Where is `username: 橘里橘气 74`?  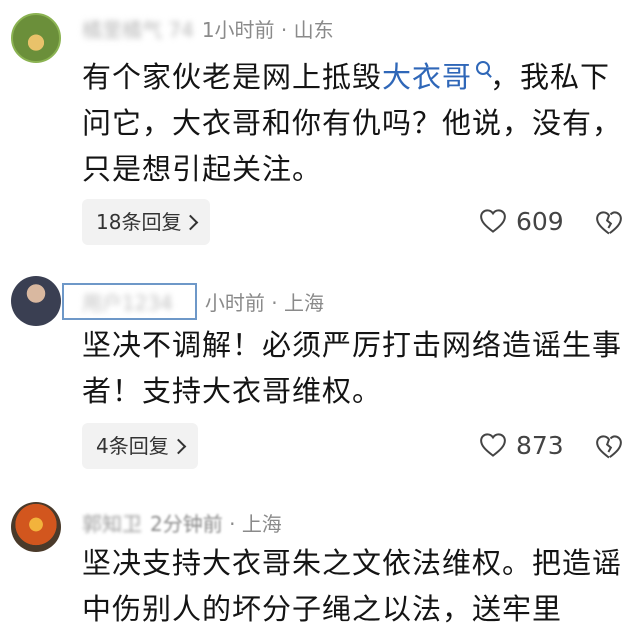 username: 橘里橘气 74 is located at coordinates (138, 28).